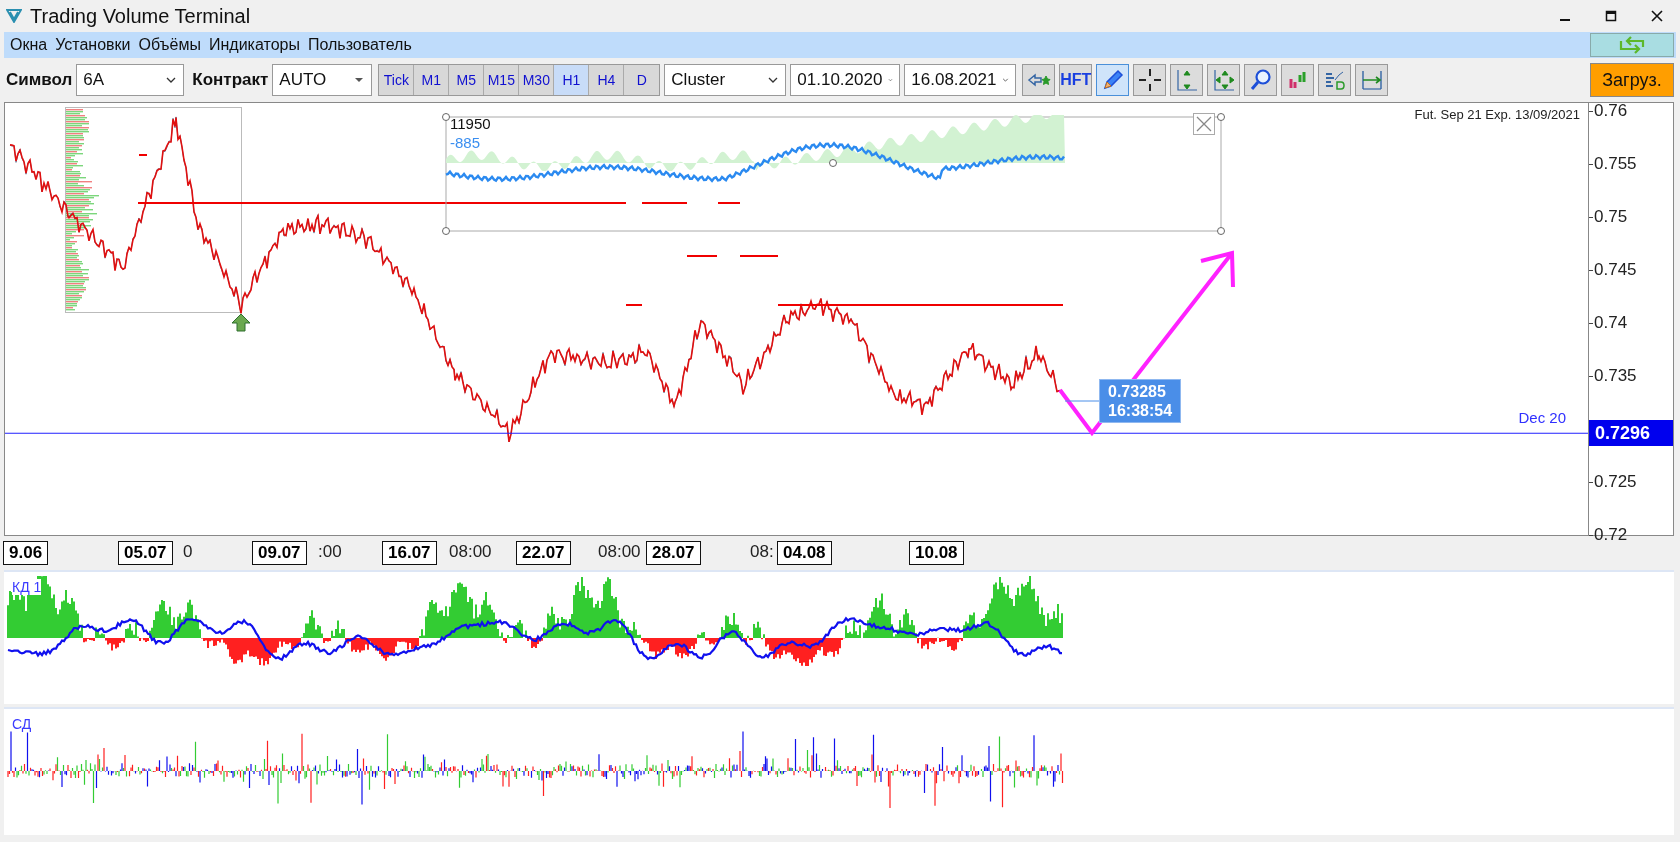 This screenshot has width=1680, height=842. I want to click on contract-info: Fut. Sep 21 Exp. 13/09/2021, so click(1497, 114).